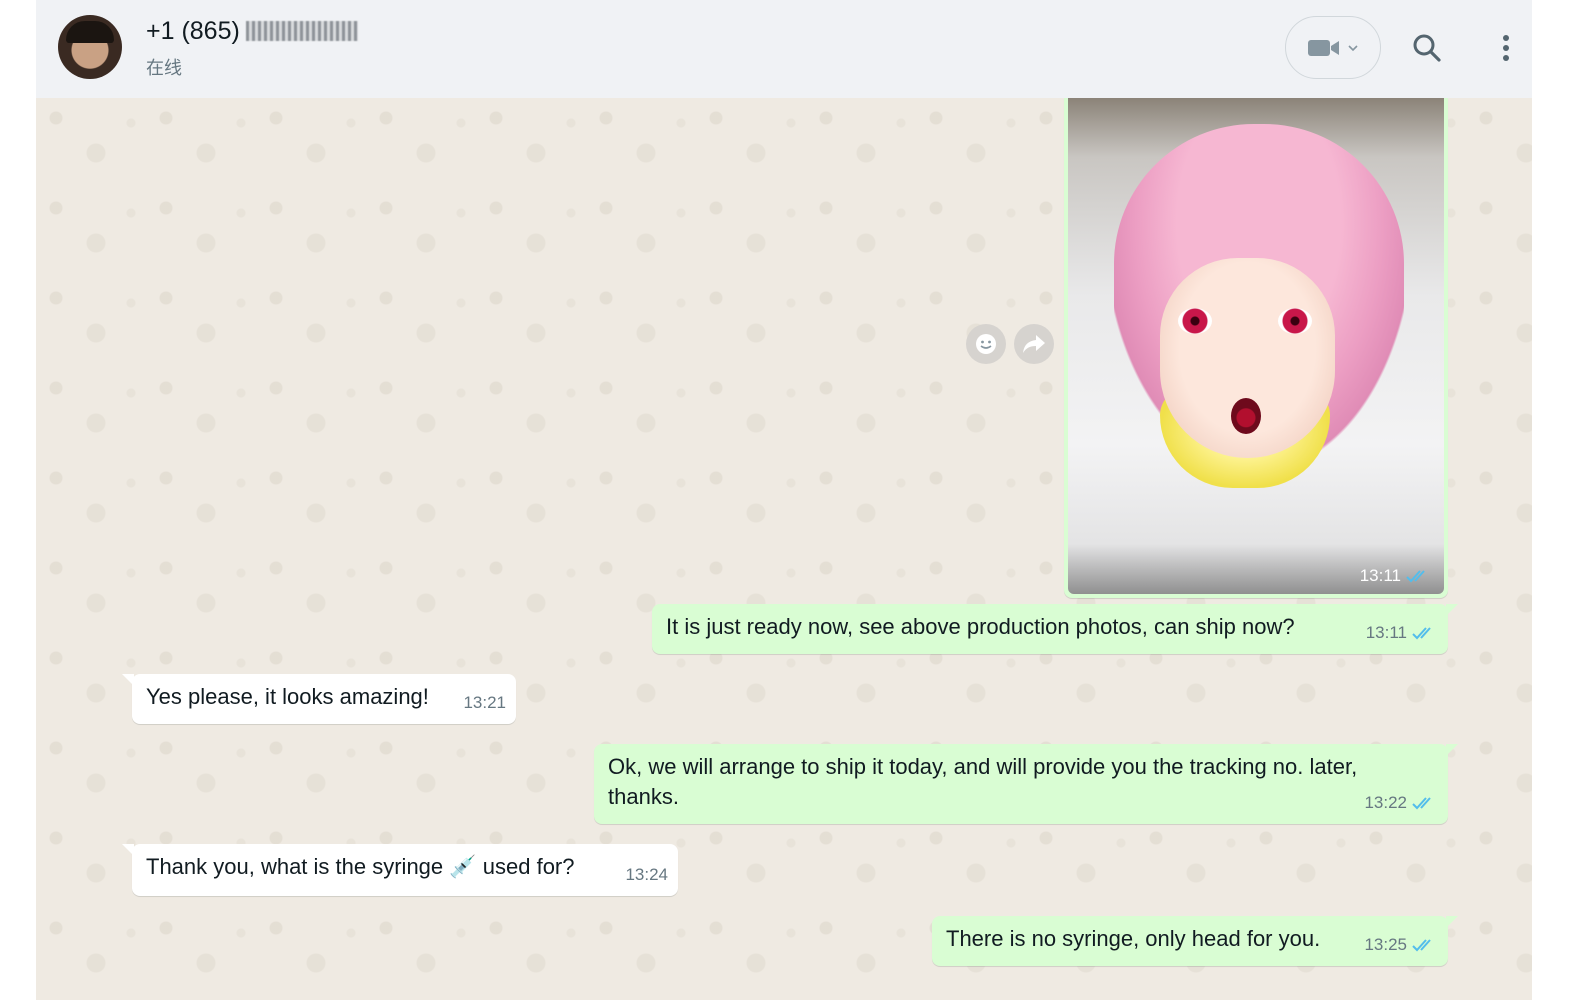 The width and height of the screenshot is (1580, 1000). I want to click on message-meta: 13:24, so click(646, 875).